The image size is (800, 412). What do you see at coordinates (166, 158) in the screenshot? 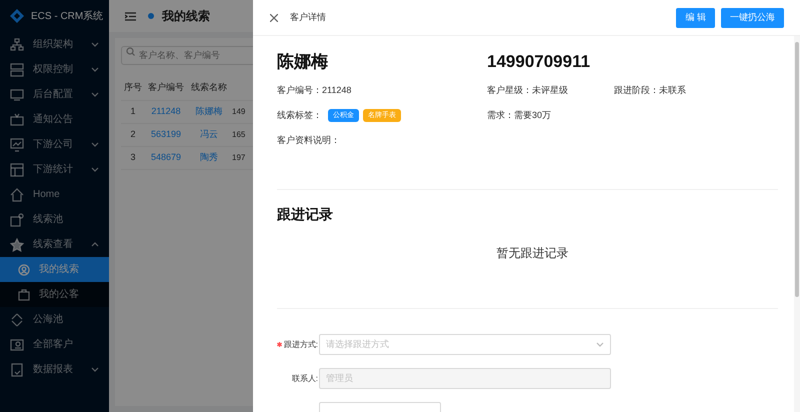
I see `table-link: 548679` at bounding box center [166, 158].